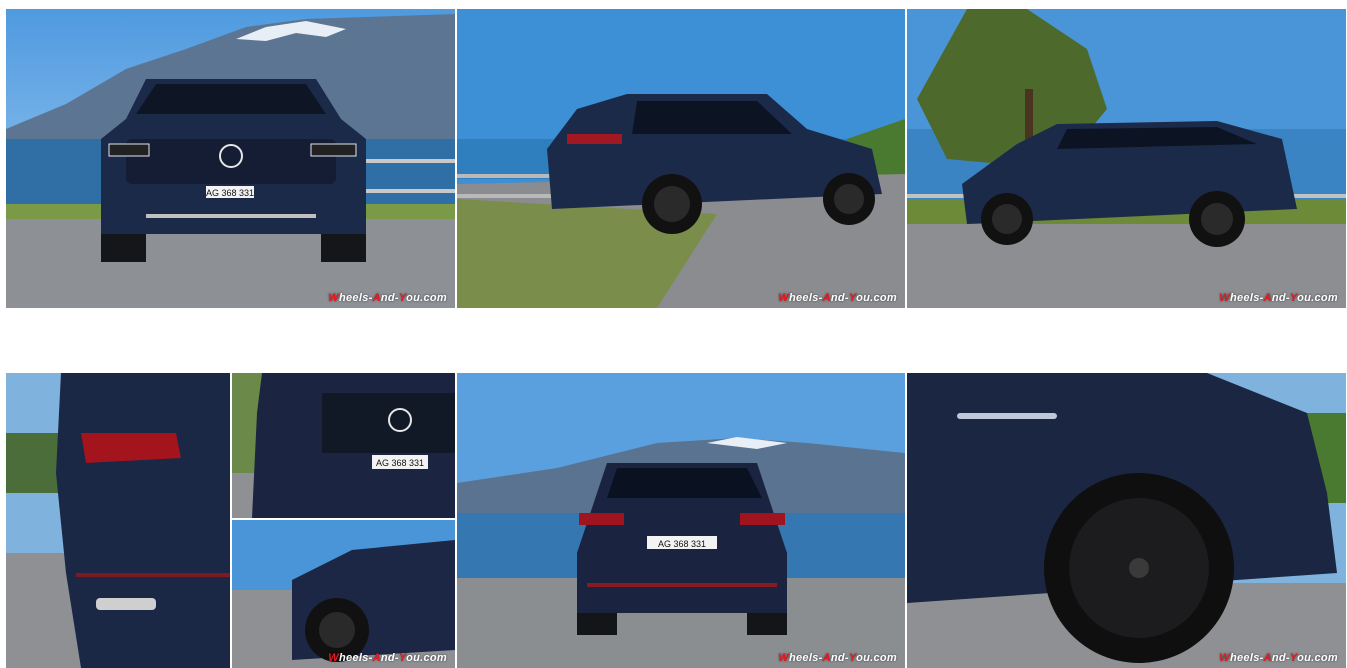 The image size is (1347, 668). I want to click on photo-front-view: AG 368 331 Wheels-And-You.com, so click(230, 158).